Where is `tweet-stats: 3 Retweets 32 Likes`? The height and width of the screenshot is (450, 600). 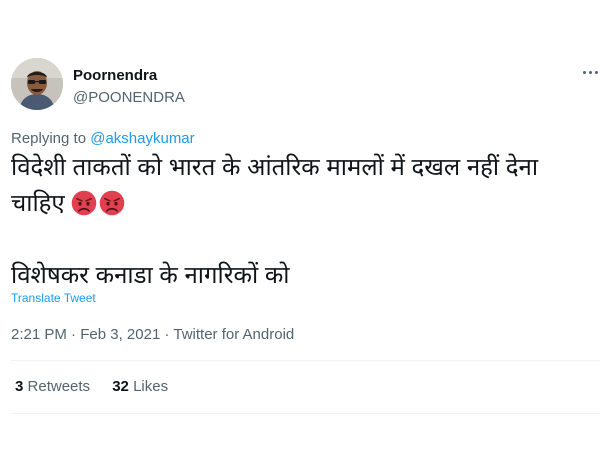
tweet-stats: 3 Retweets 32 Likes is located at coordinates (100, 386).